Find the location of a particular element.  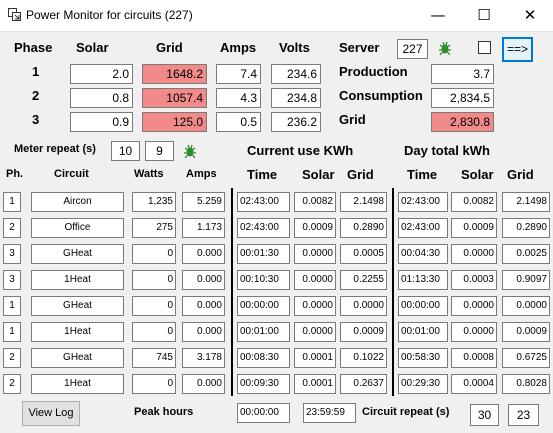

close-button: ✕ is located at coordinates (530, 15).